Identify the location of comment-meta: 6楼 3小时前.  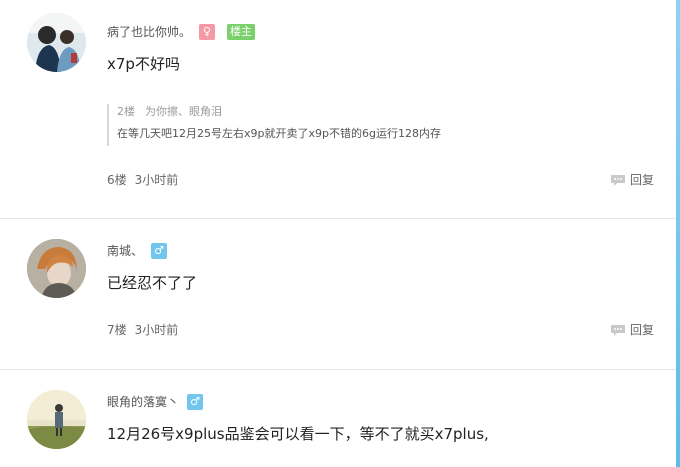
(142, 180).